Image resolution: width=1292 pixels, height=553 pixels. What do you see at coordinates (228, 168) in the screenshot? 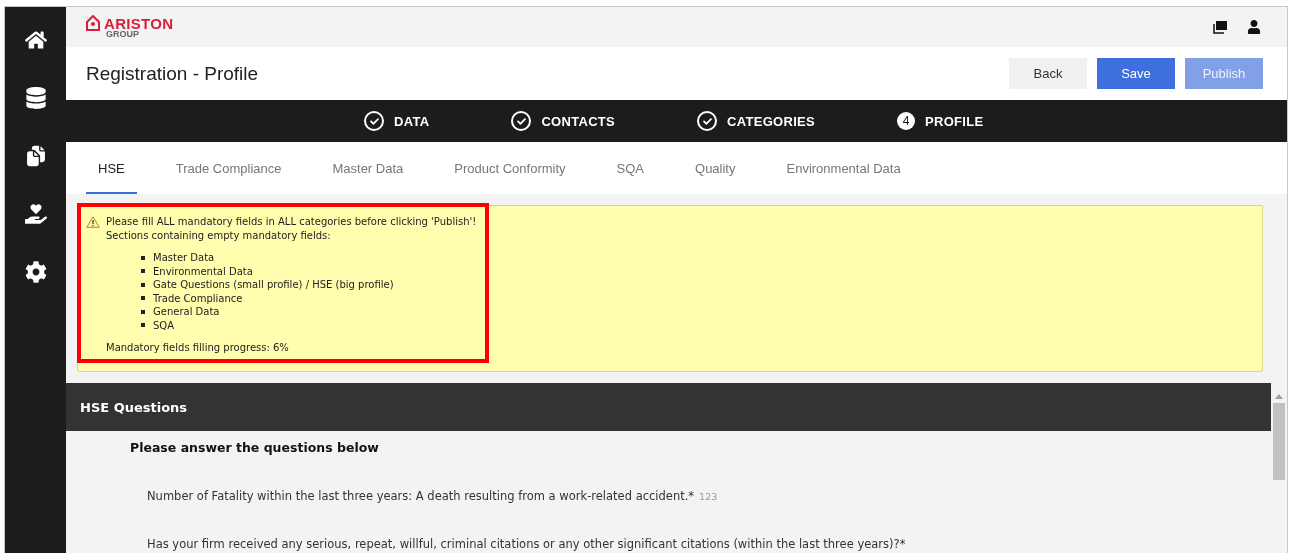
I see `tab: Trade Compliance` at bounding box center [228, 168].